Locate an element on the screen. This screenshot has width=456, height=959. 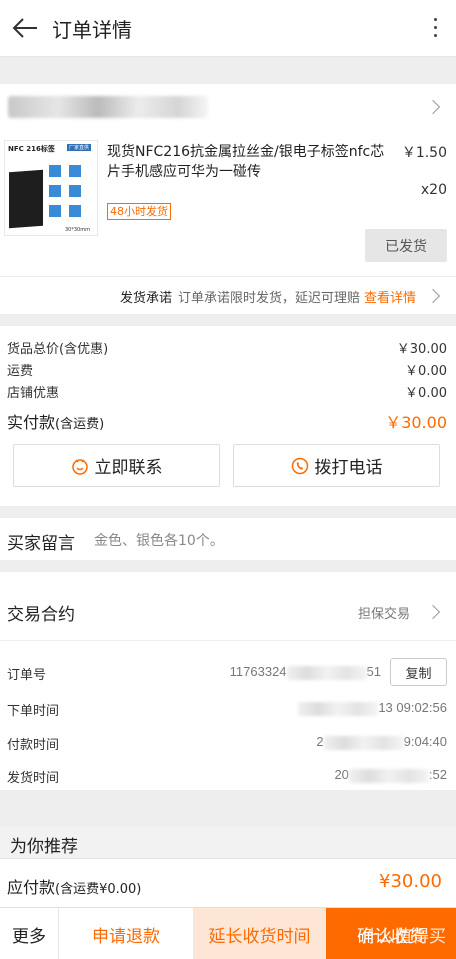
shop-name: 上海 is located at coordinates (108, 107).